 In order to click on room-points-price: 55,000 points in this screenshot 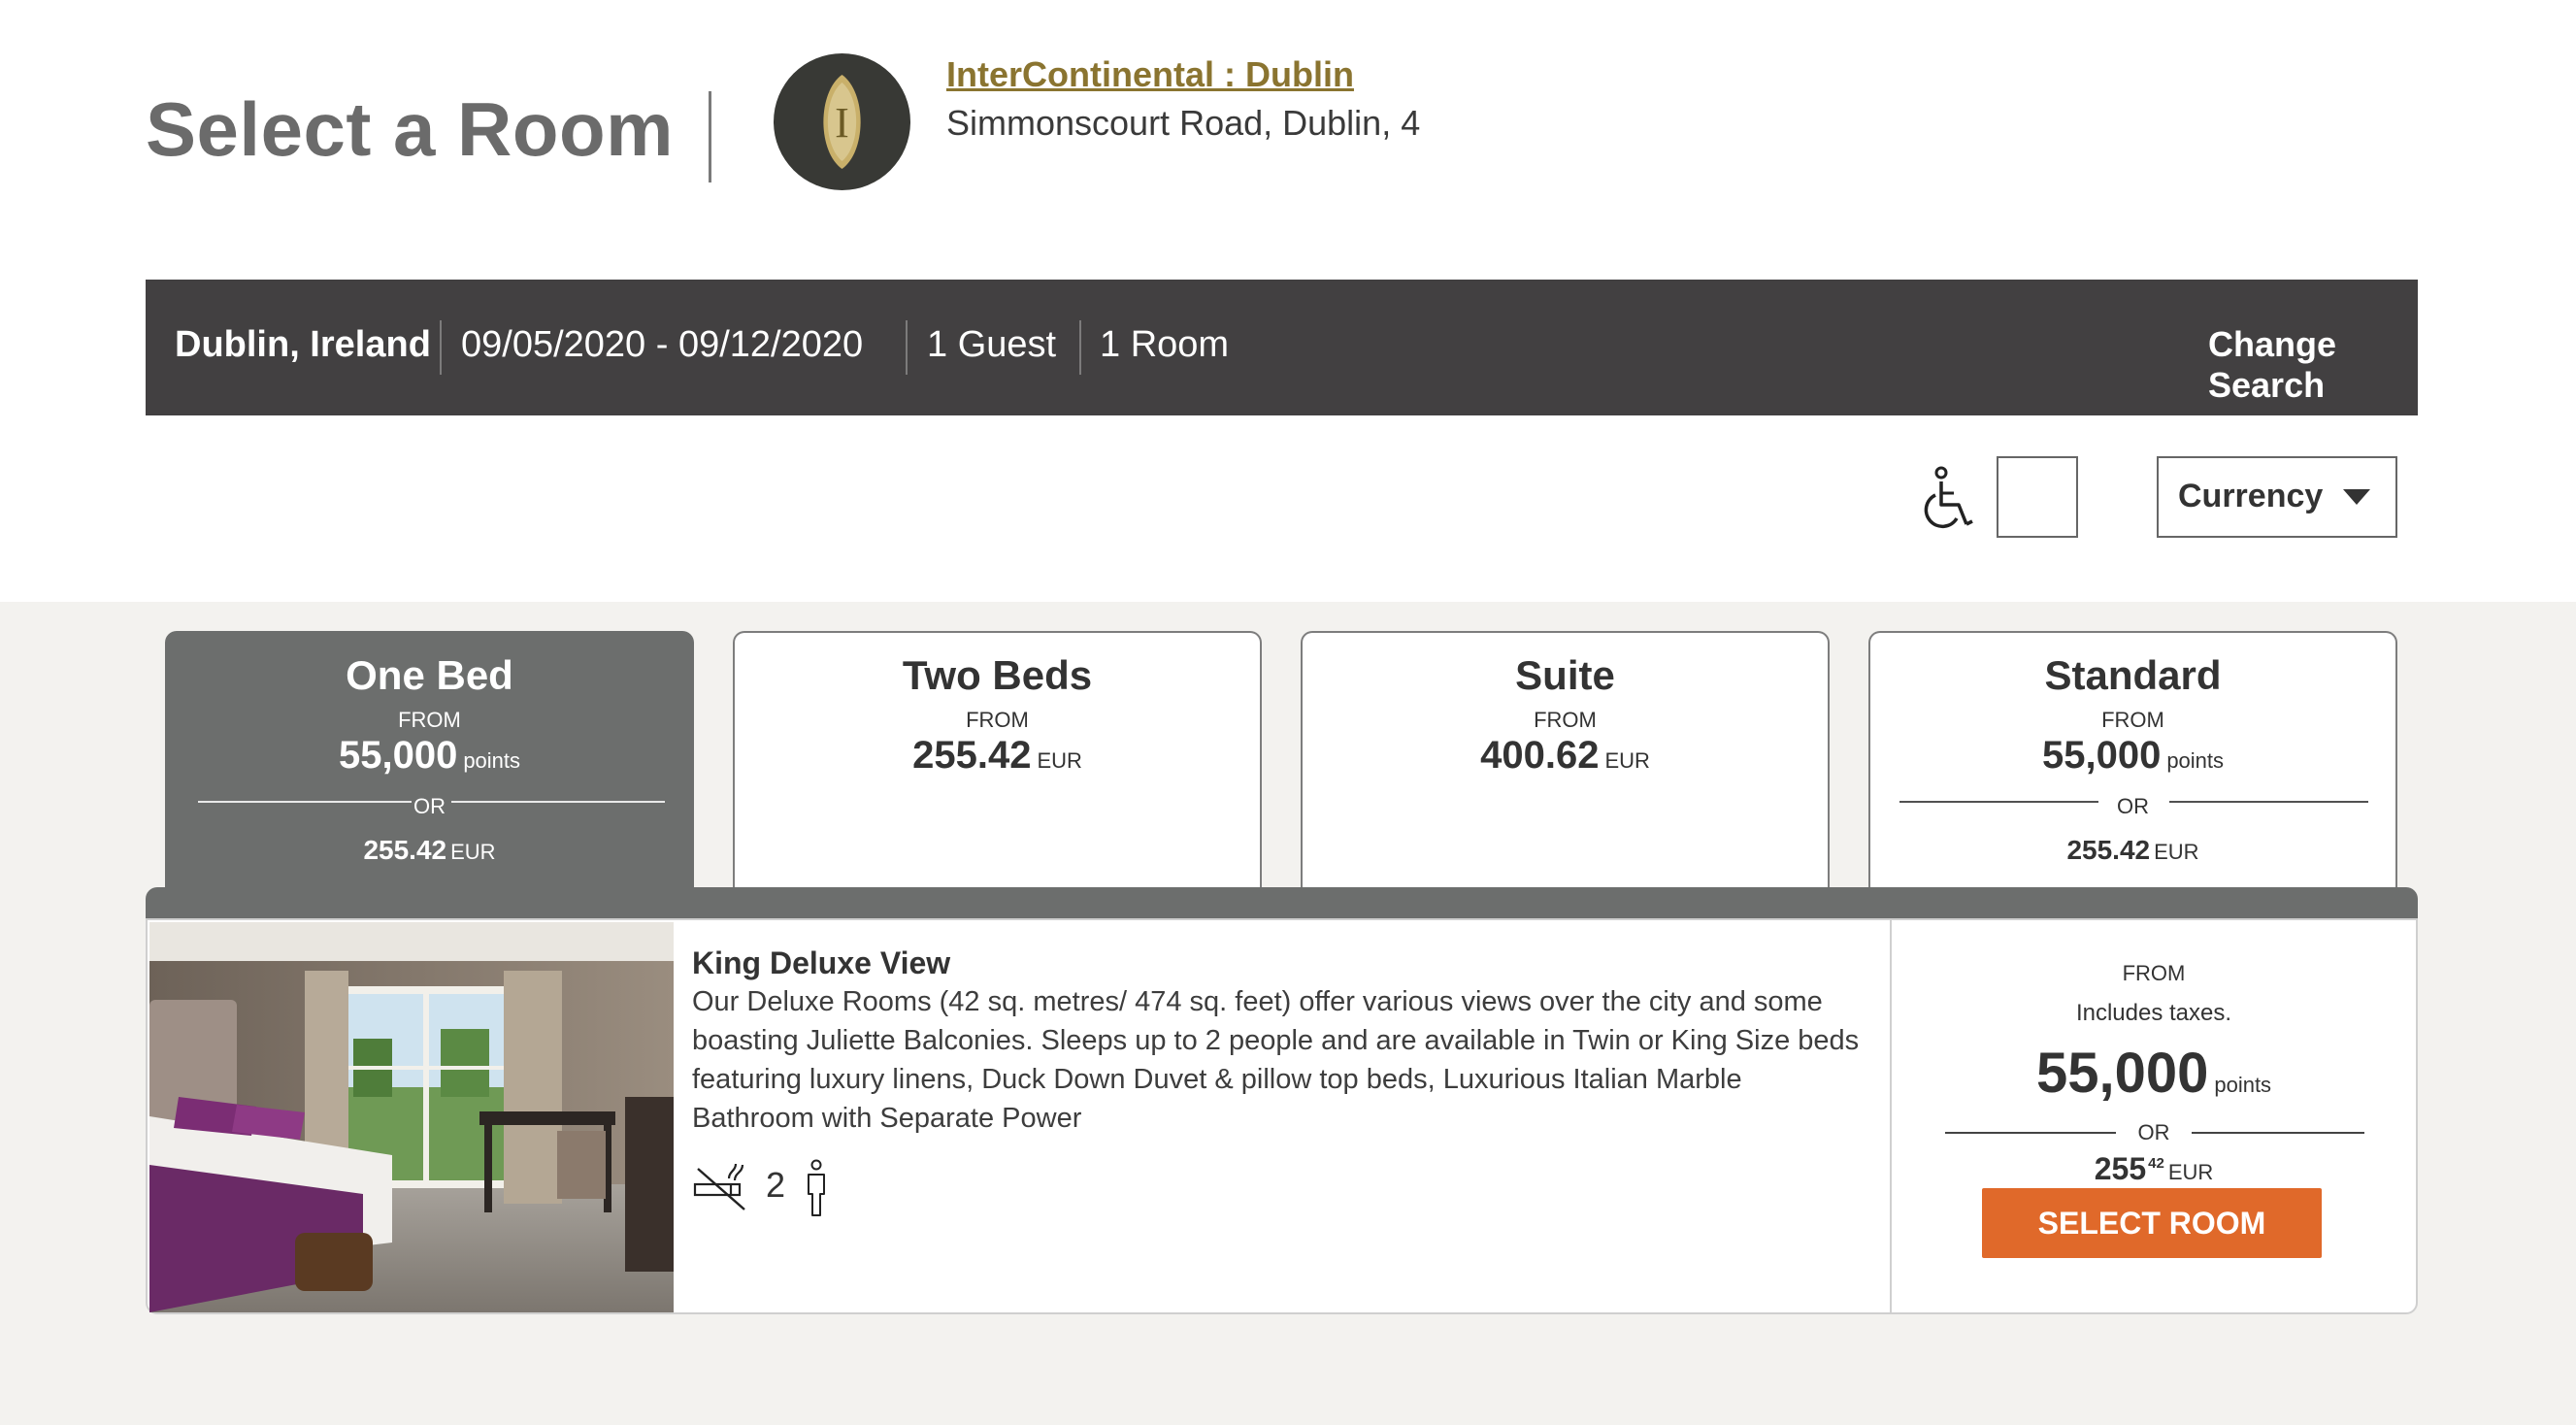, I will do `click(2153, 1073)`.